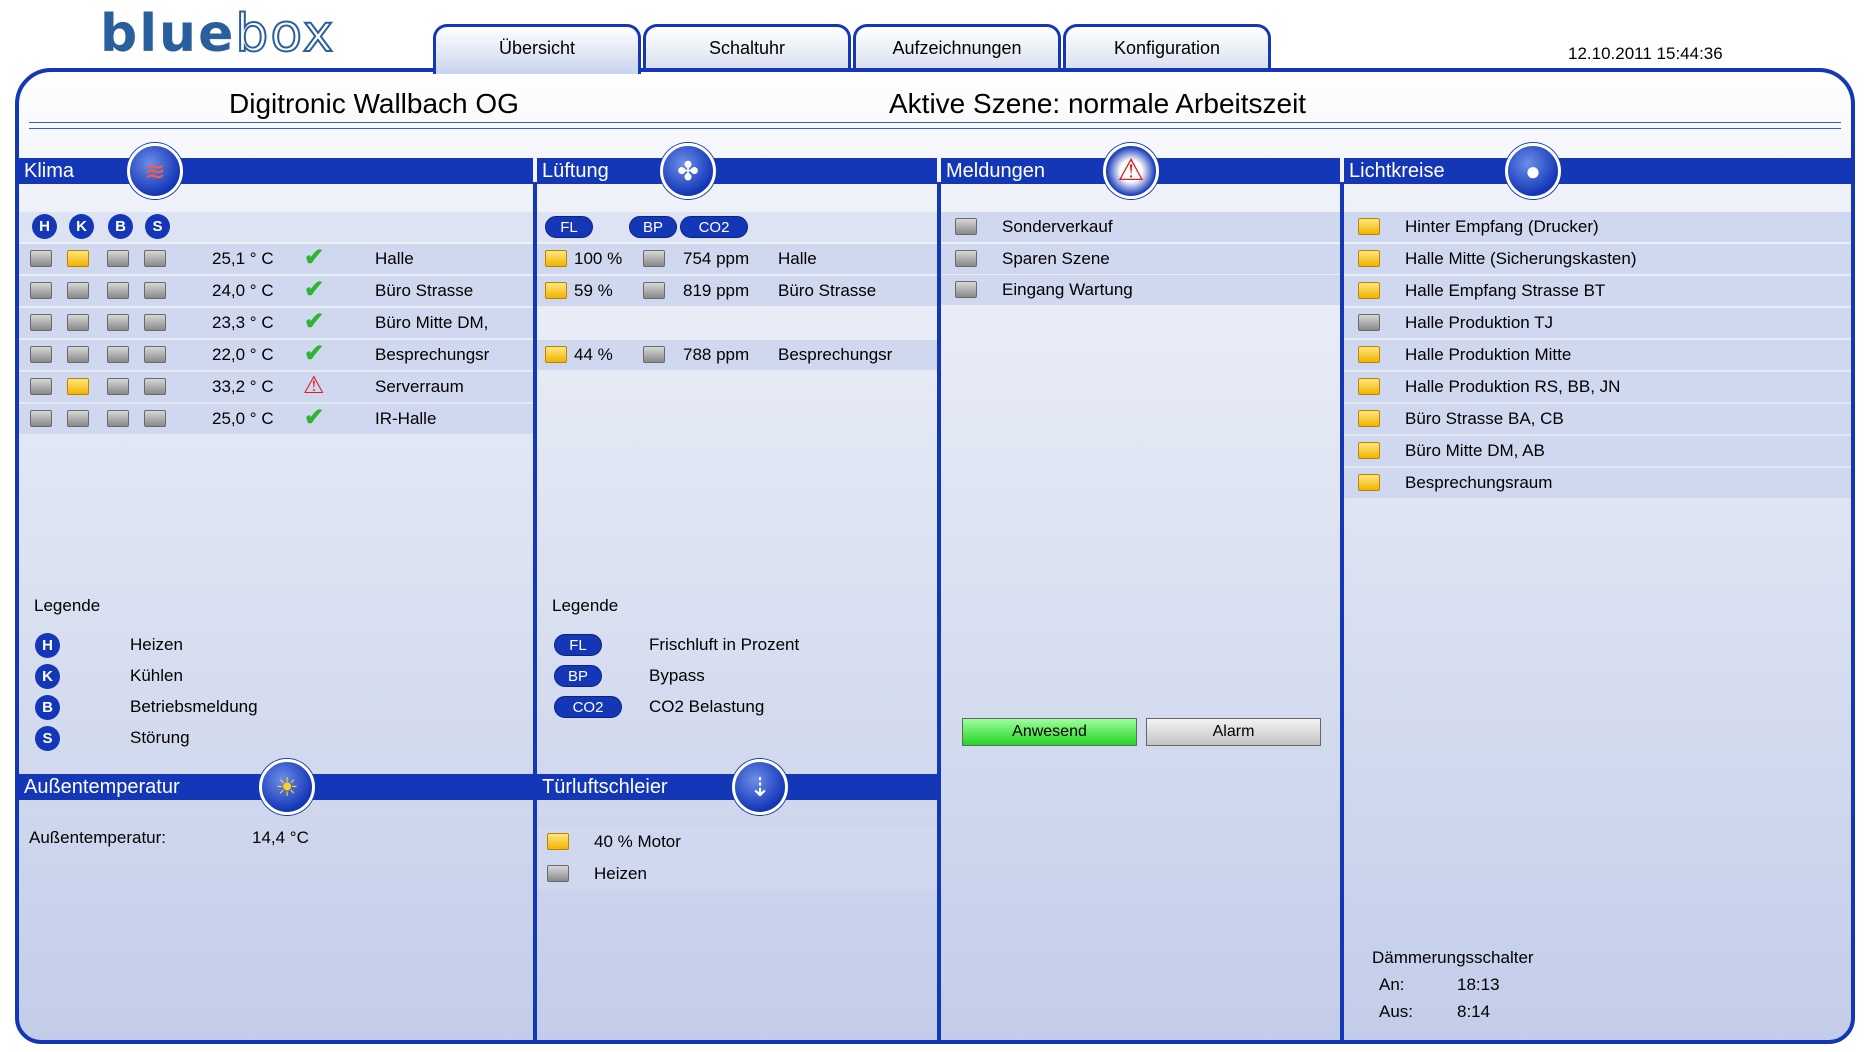 Image resolution: width=1865 pixels, height=1052 pixels. Describe the element at coordinates (653, 227) in the screenshot. I see `badge-bp: BP` at that location.